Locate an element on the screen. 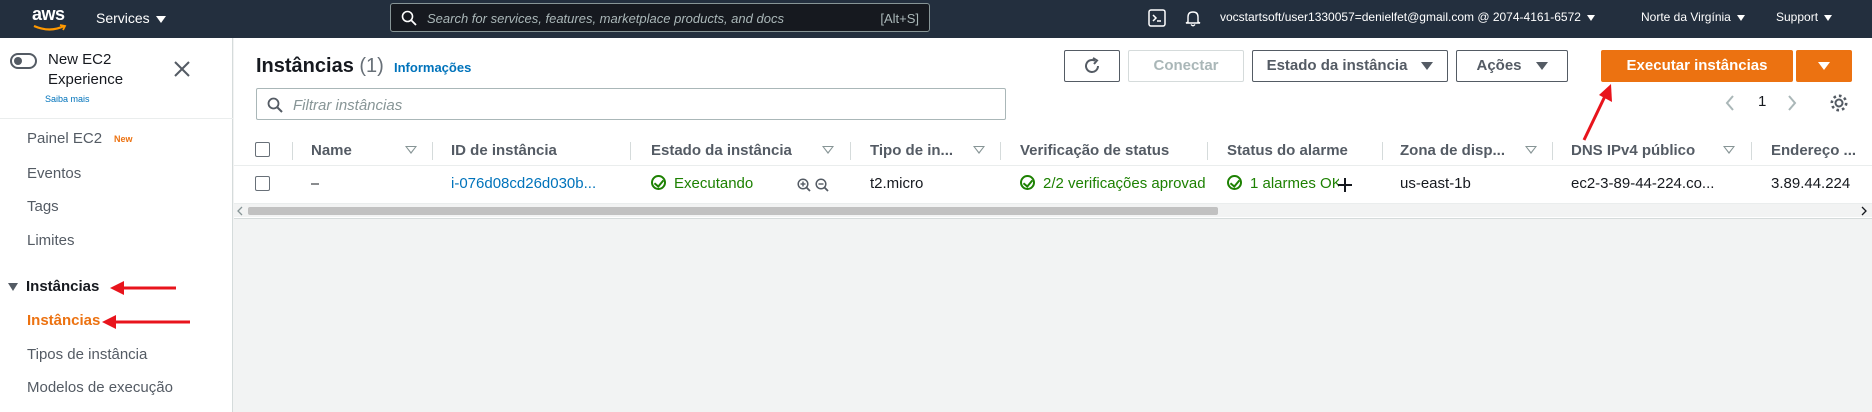  column-header-status-check: Verificação de status is located at coordinates (1094, 150).